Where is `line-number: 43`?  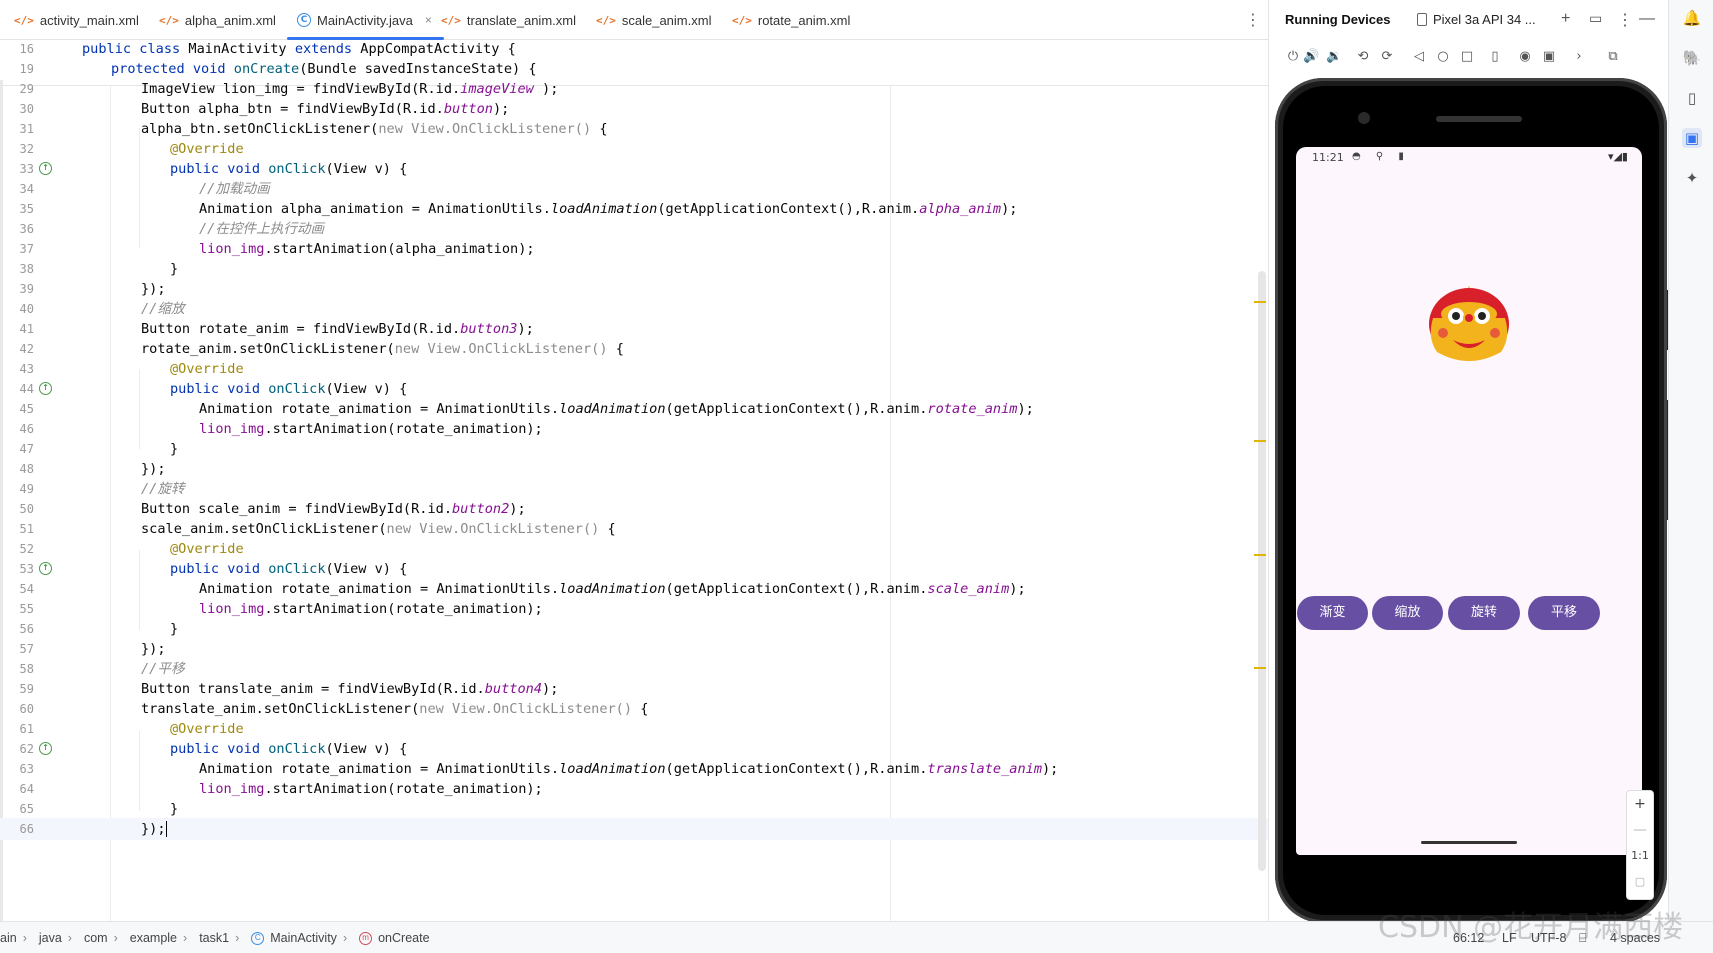
line-number: 43 is located at coordinates (26, 369).